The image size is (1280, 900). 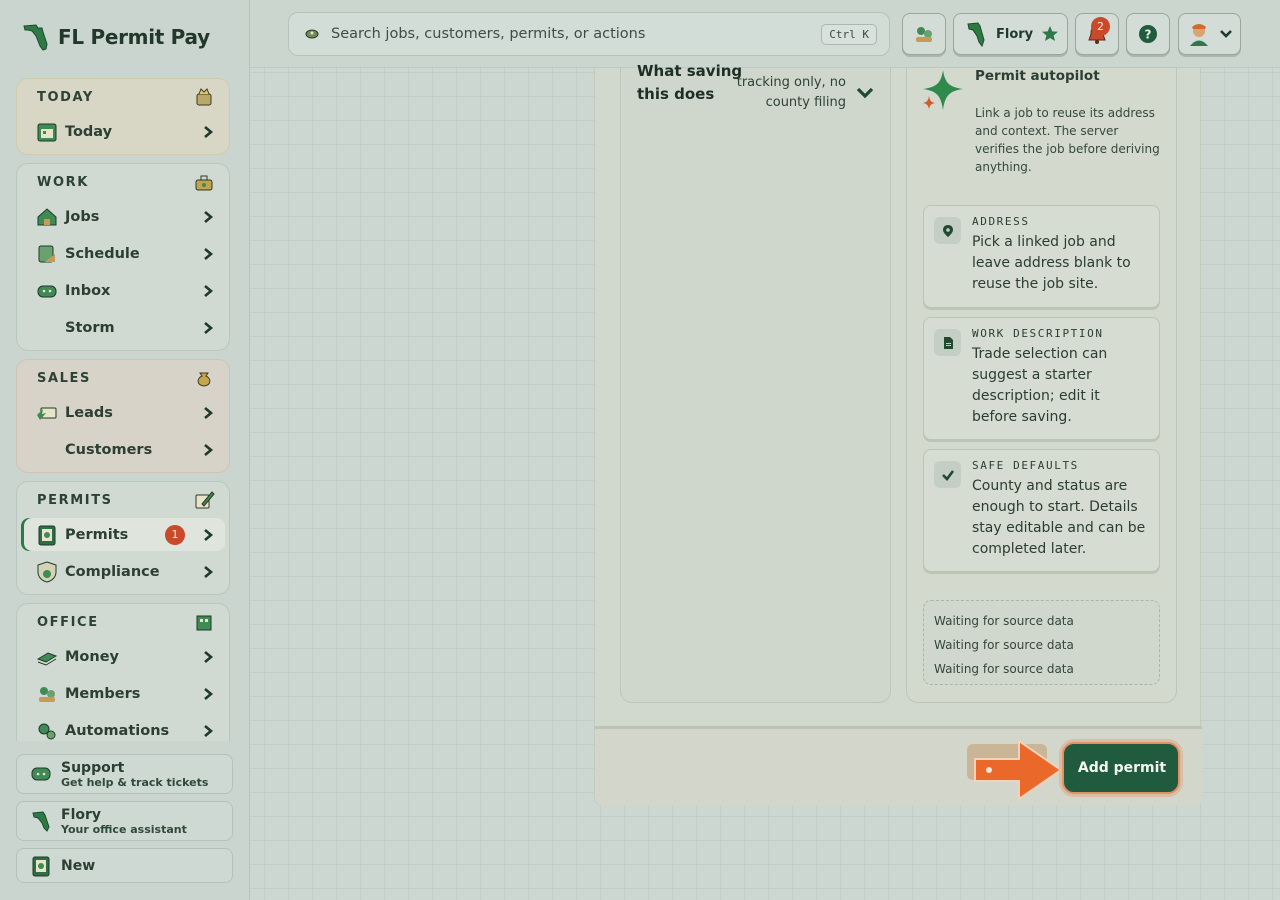 What do you see at coordinates (1001, 221) in the screenshot?
I see `tip-label: ADDRESS` at bounding box center [1001, 221].